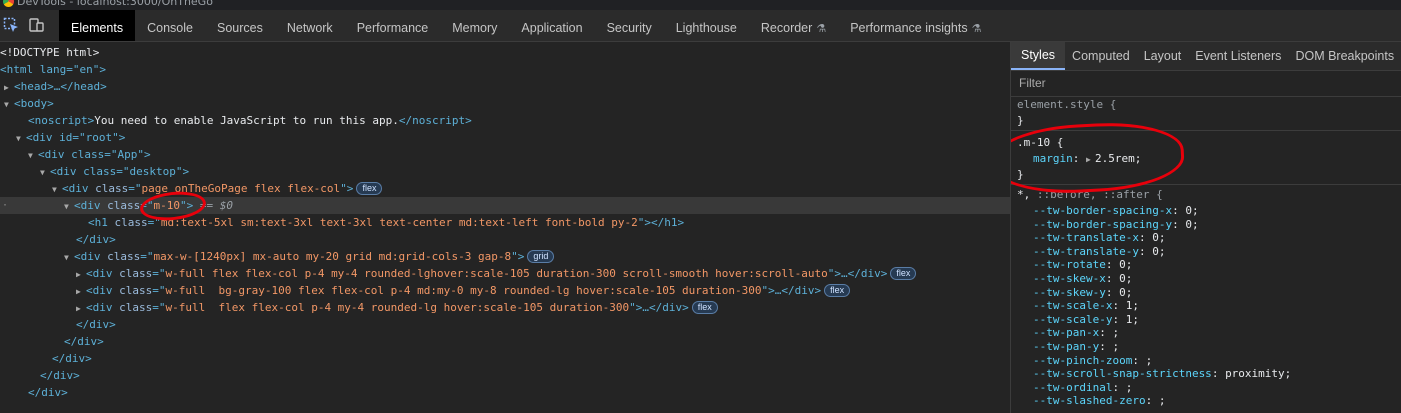 The image size is (1401, 413). I want to click on tab-recorder: Recorder ⚗, so click(793, 25).